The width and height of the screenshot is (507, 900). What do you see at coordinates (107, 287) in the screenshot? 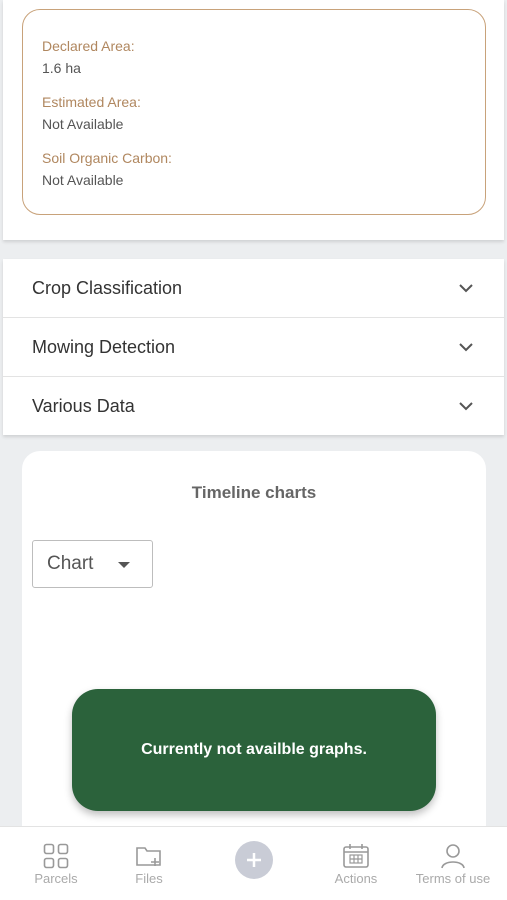
I see `accordion-label: Crop Classification` at bounding box center [107, 287].